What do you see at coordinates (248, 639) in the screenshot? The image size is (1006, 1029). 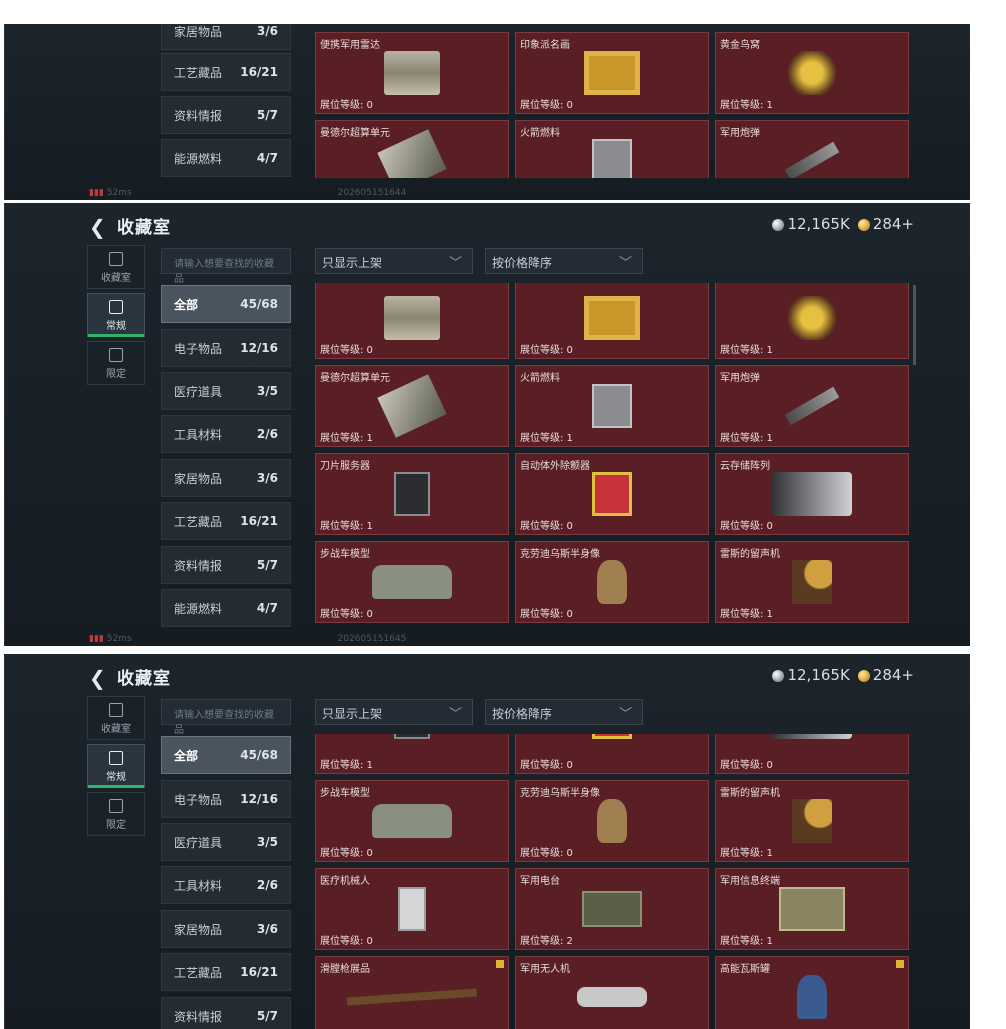 I see `status-bar: ▮▮▮ 52ms 202605151645` at bounding box center [248, 639].